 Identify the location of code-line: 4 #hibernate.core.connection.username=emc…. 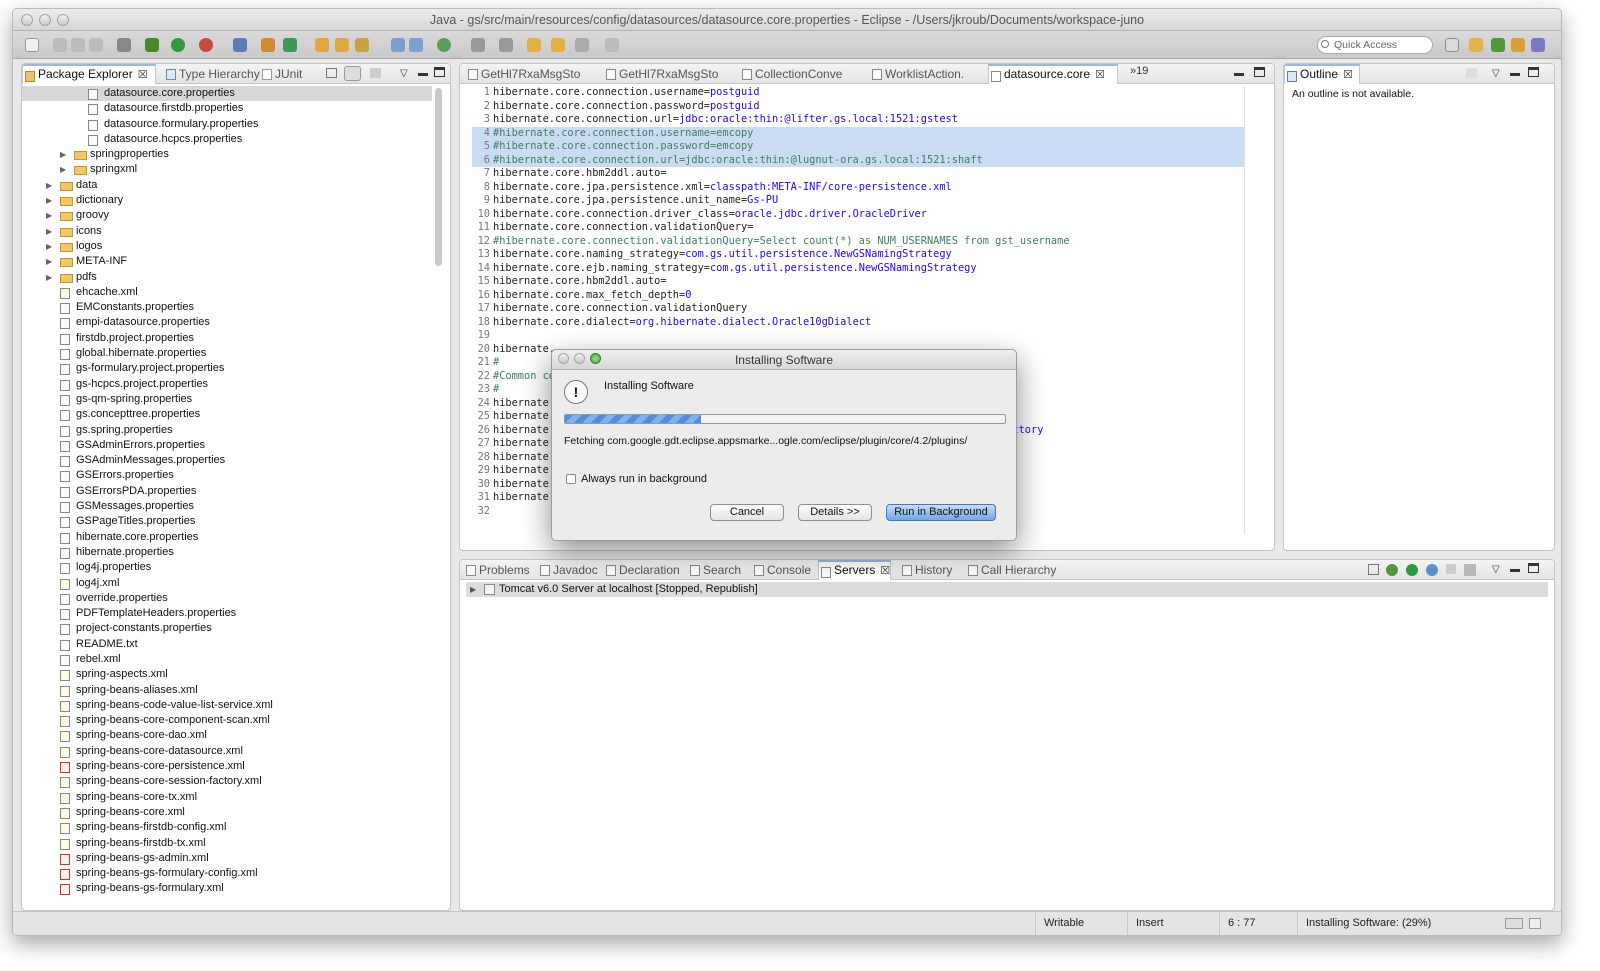
(858, 133).